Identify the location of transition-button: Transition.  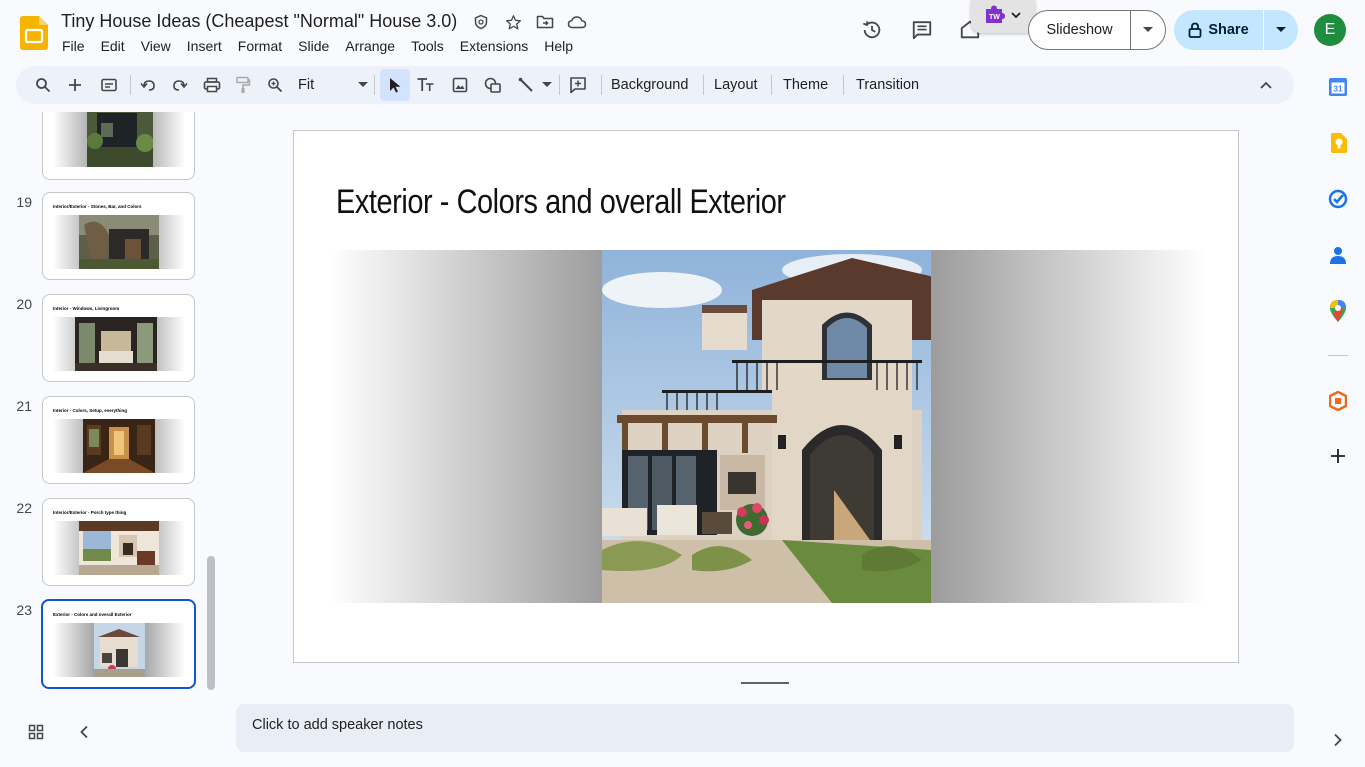
(887, 85).